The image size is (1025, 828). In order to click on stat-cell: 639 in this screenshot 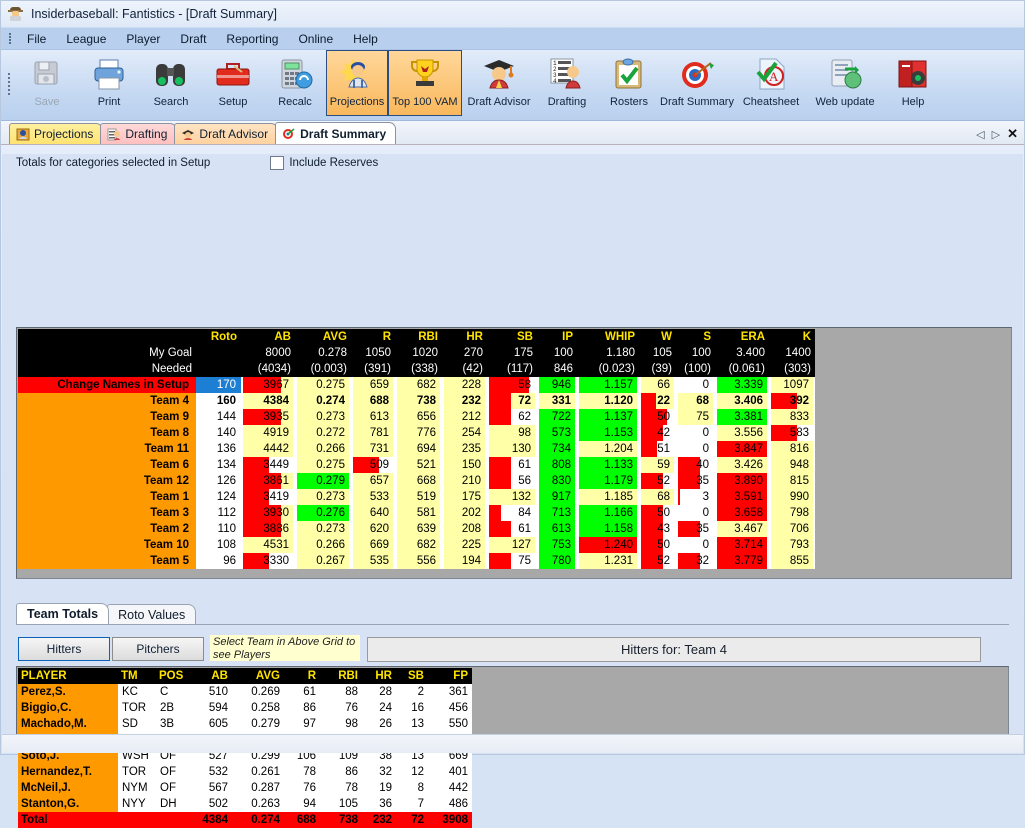, I will do `click(418, 529)`.